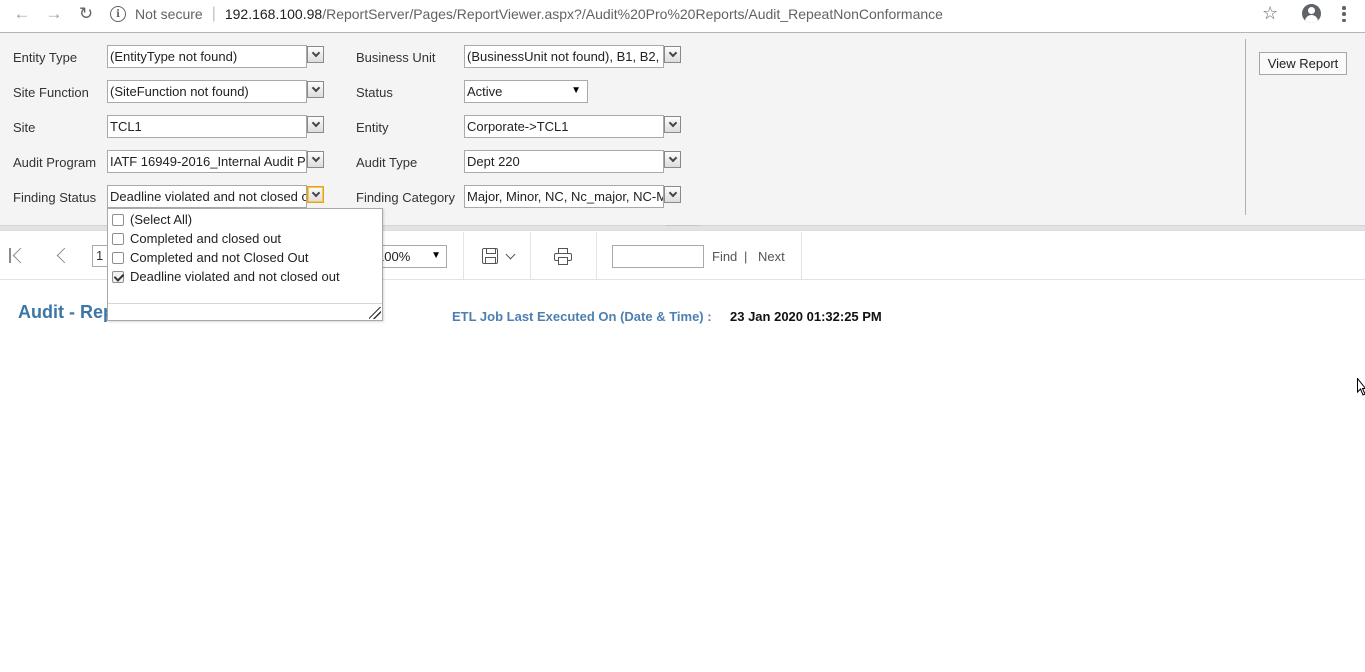 The height and width of the screenshot is (672, 1365). What do you see at coordinates (806, 316) in the screenshot?
I see `etl-value: 23 Jan 2020 01:32:25 PM` at bounding box center [806, 316].